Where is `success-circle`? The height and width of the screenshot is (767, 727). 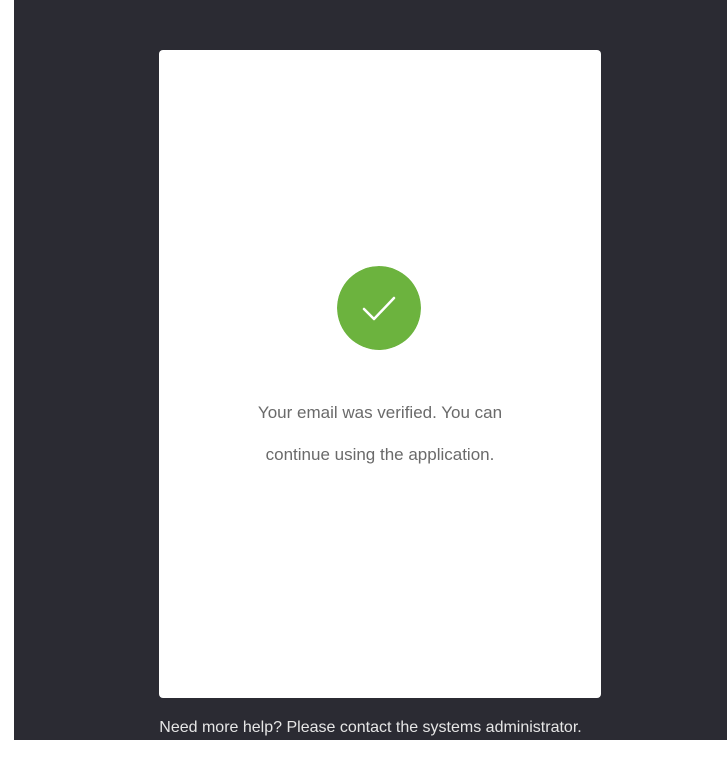
success-circle is located at coordinates (379, 308).